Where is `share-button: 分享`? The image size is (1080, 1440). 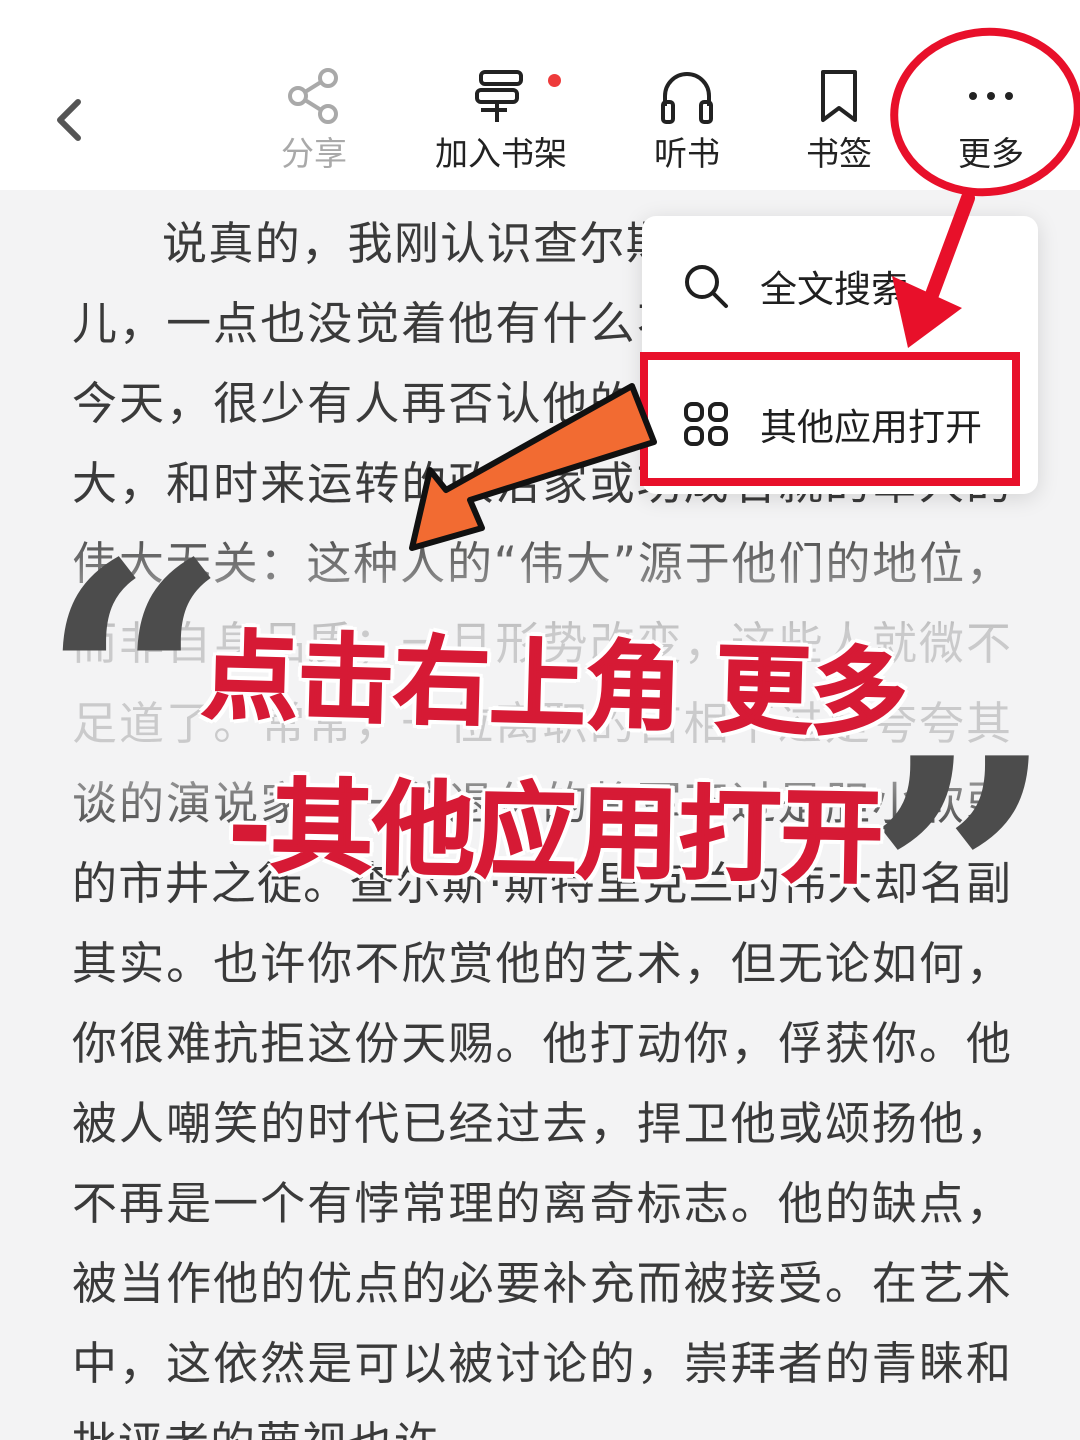 share-button: 分享 is located at coordinates (314, 121).